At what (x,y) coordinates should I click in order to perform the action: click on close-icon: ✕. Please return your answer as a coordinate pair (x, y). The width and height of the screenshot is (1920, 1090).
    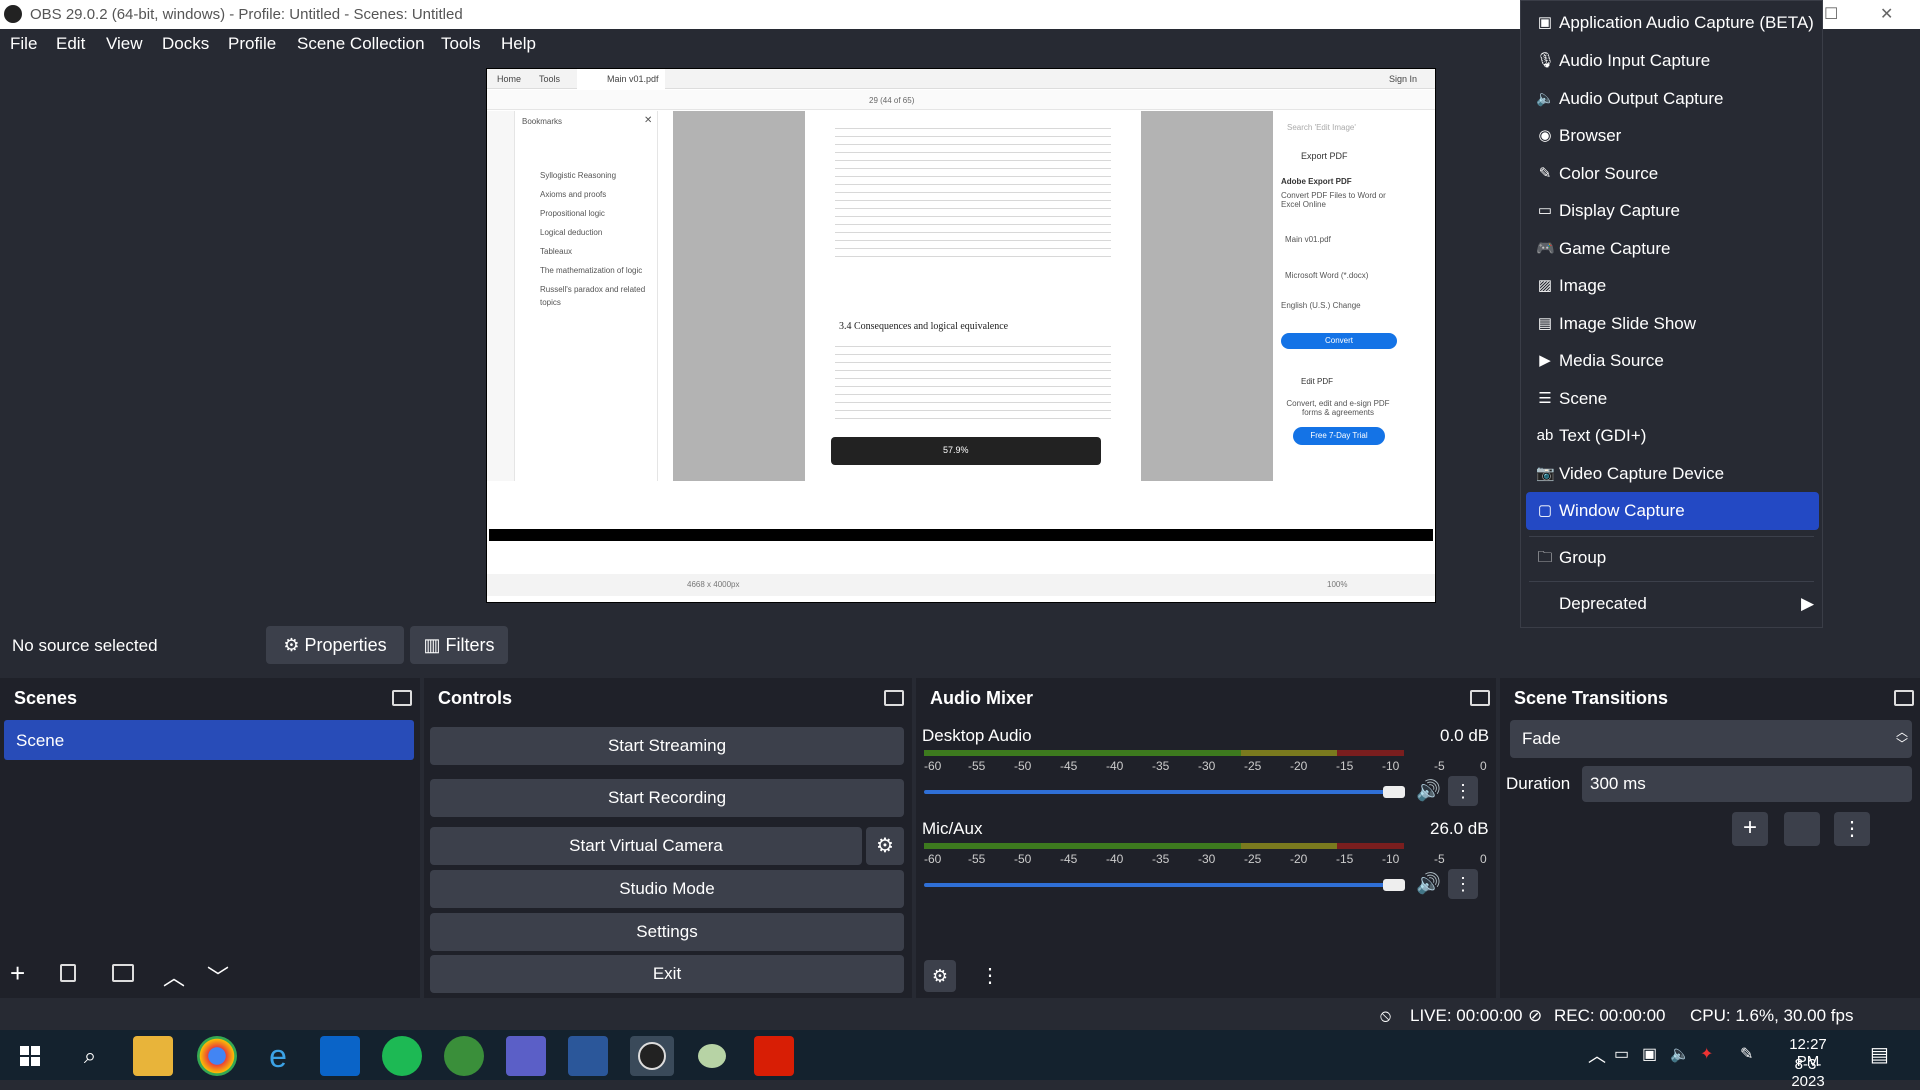
    Looking at the image, I should click on (1886, 14).